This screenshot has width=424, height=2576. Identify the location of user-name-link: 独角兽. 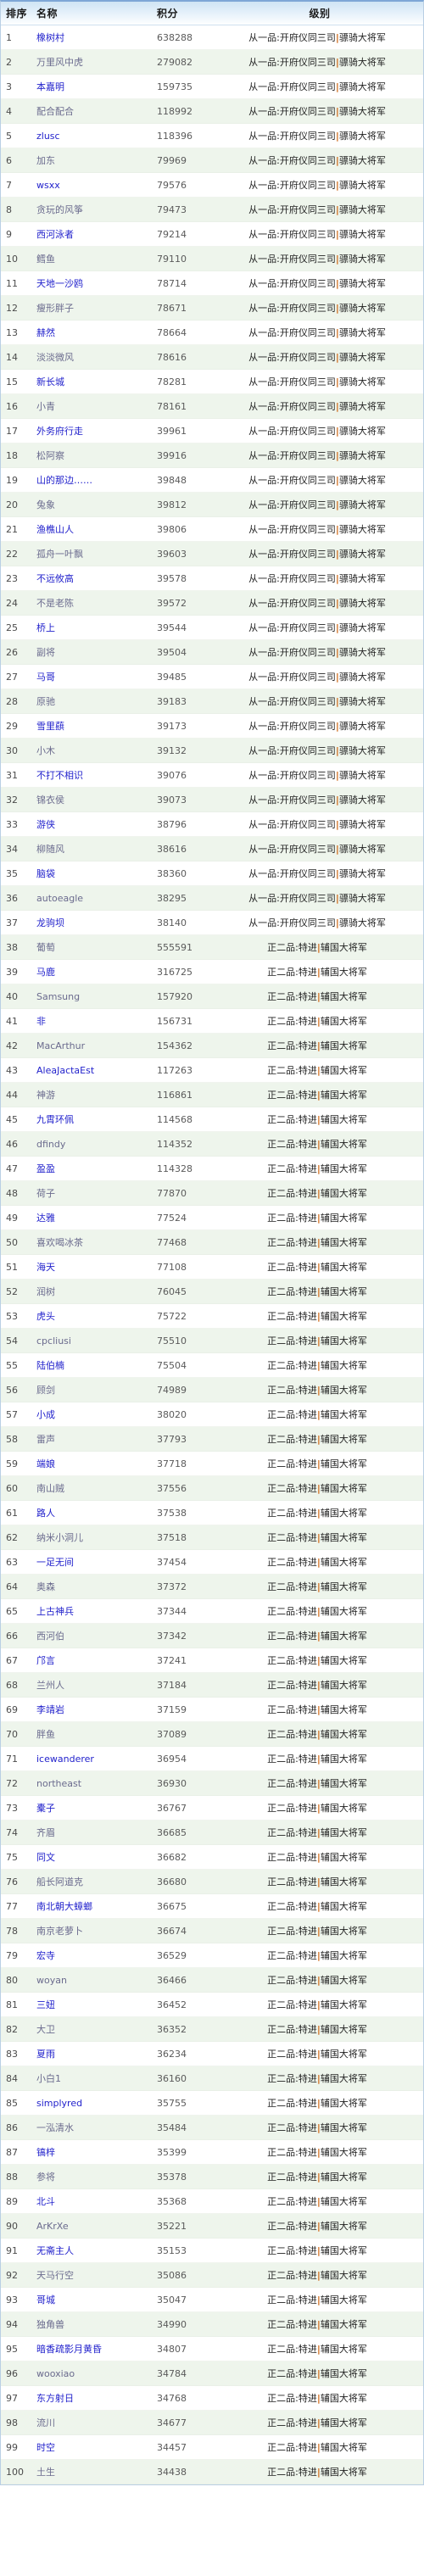
(50, 2324).